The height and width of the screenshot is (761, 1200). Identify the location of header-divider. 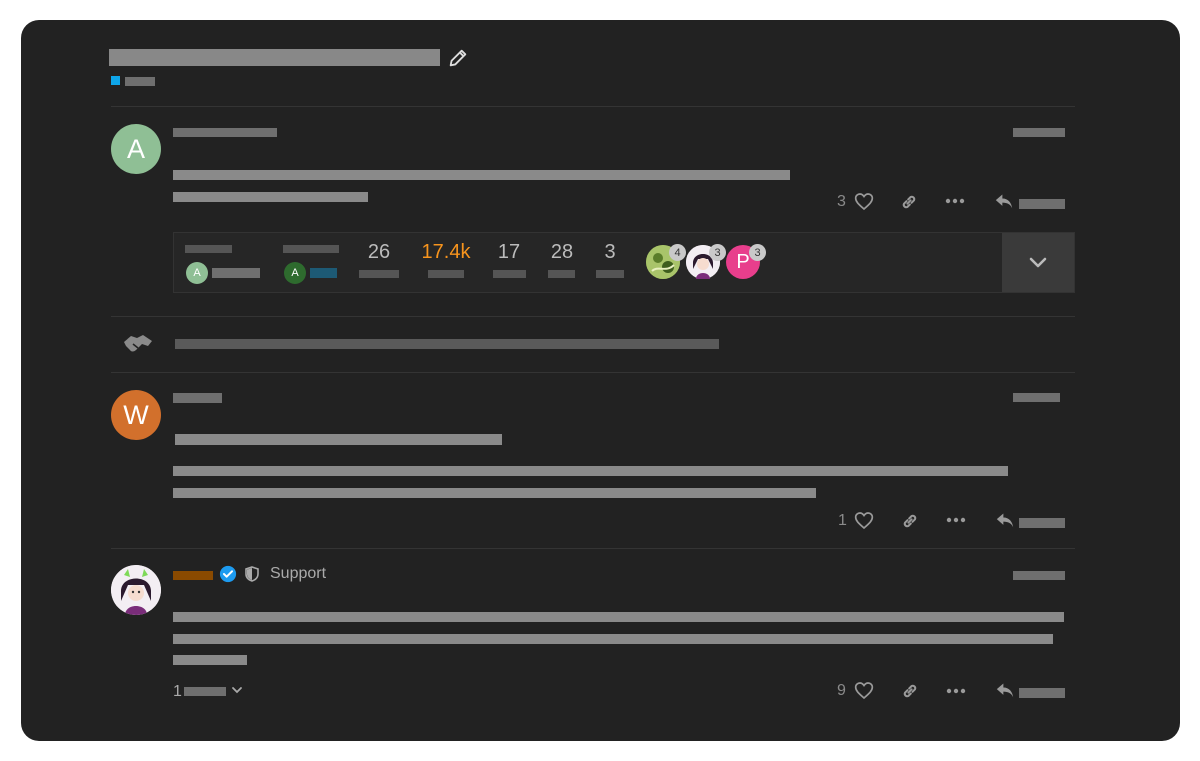
(593, 106).